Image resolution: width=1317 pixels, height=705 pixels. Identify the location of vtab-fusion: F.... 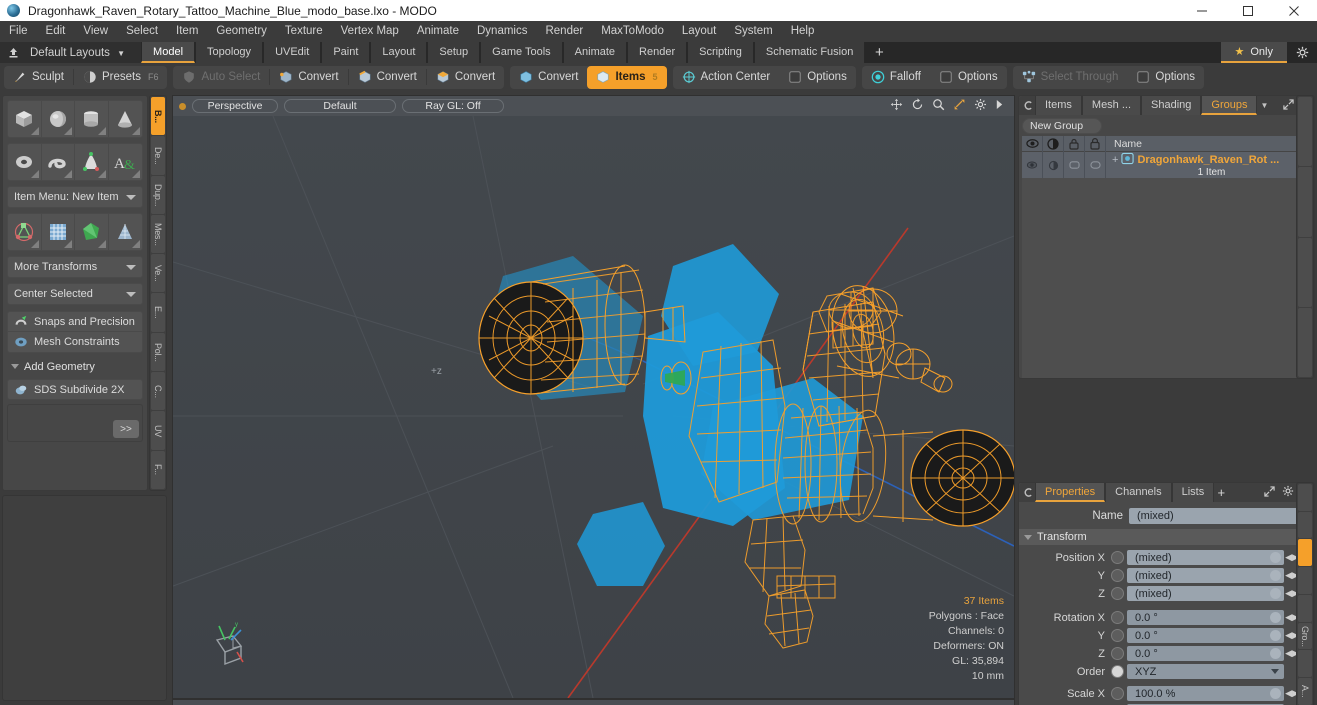
(158, 469).